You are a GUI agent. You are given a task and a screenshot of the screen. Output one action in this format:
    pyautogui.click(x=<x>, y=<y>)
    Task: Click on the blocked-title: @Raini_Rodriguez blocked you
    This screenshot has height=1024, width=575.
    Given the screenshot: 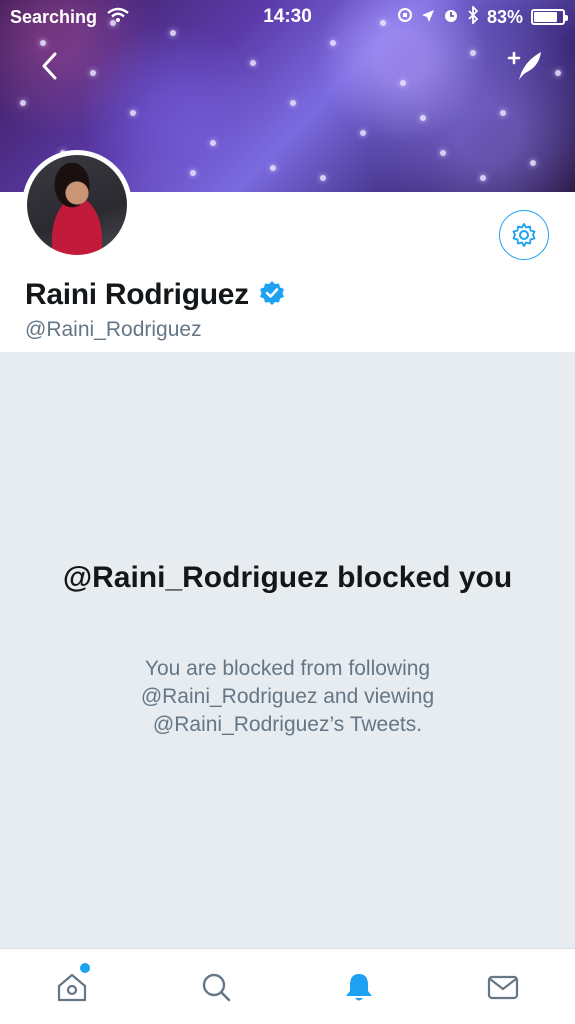 What is the action you would take?
    pyautogui.click(x=287, y=577)
    